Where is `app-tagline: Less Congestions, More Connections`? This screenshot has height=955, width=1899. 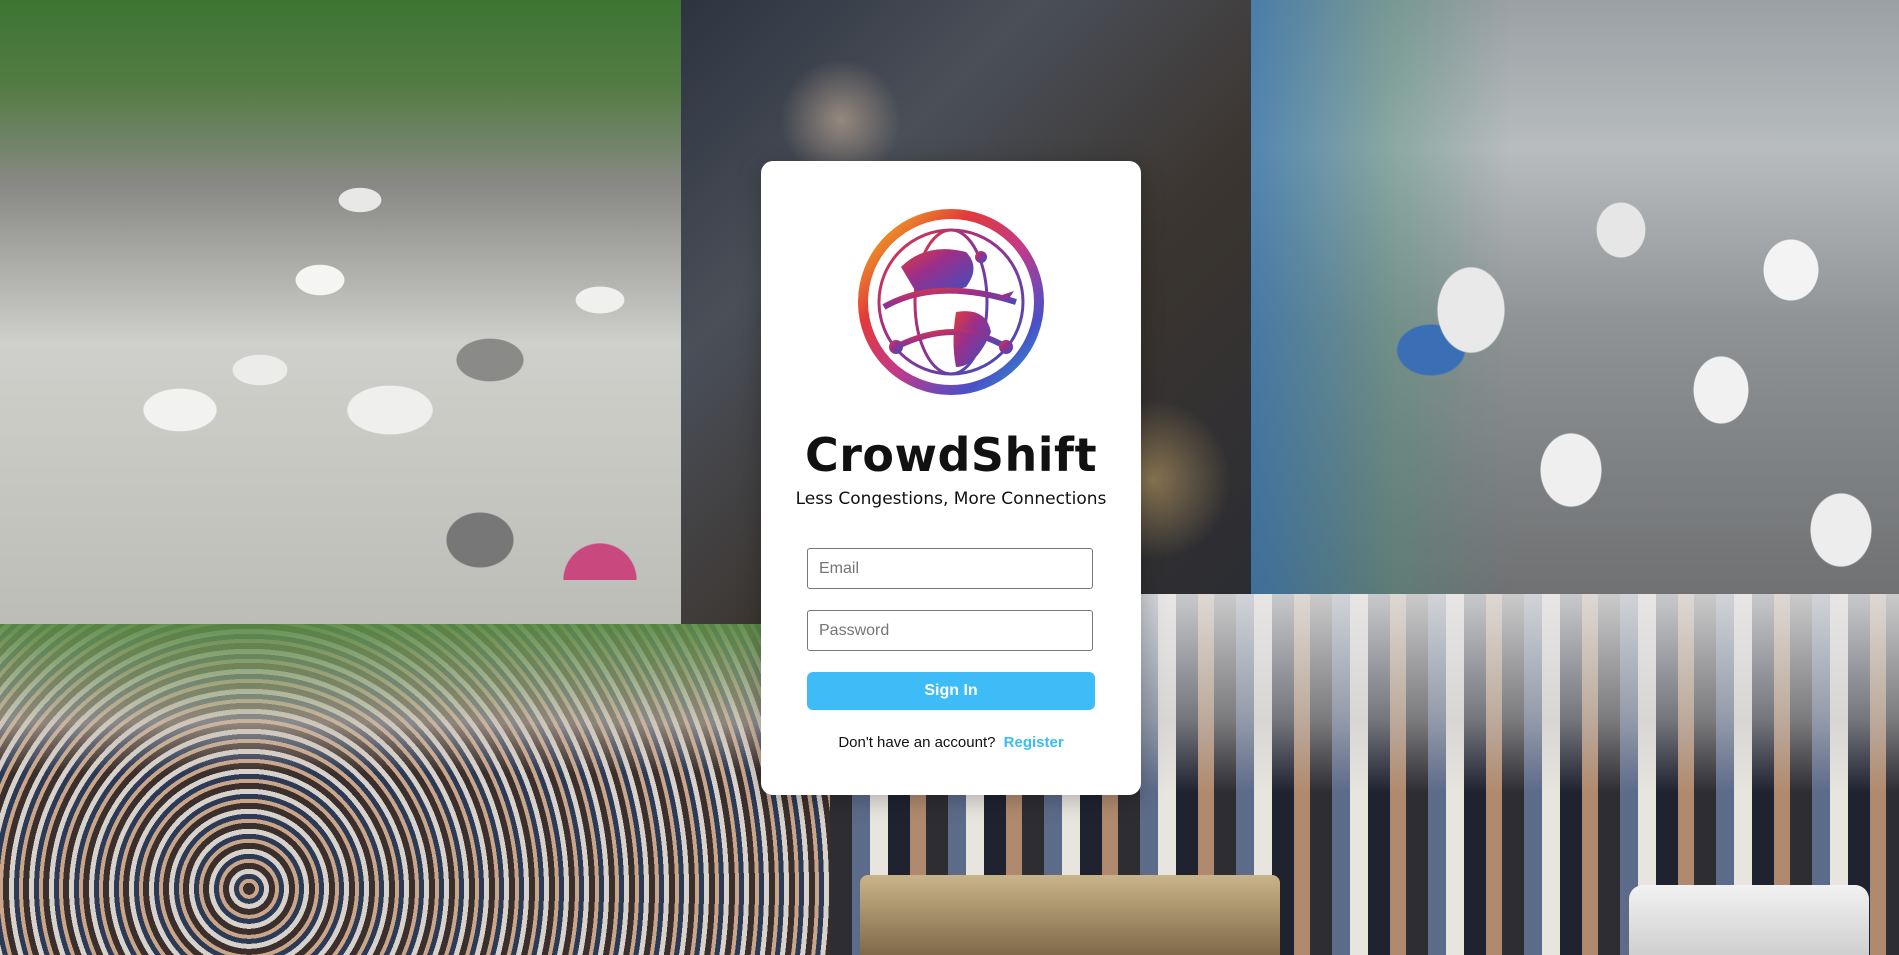 app-tagline: Less Congestions, More Connections is located at coordinates (951, 499).